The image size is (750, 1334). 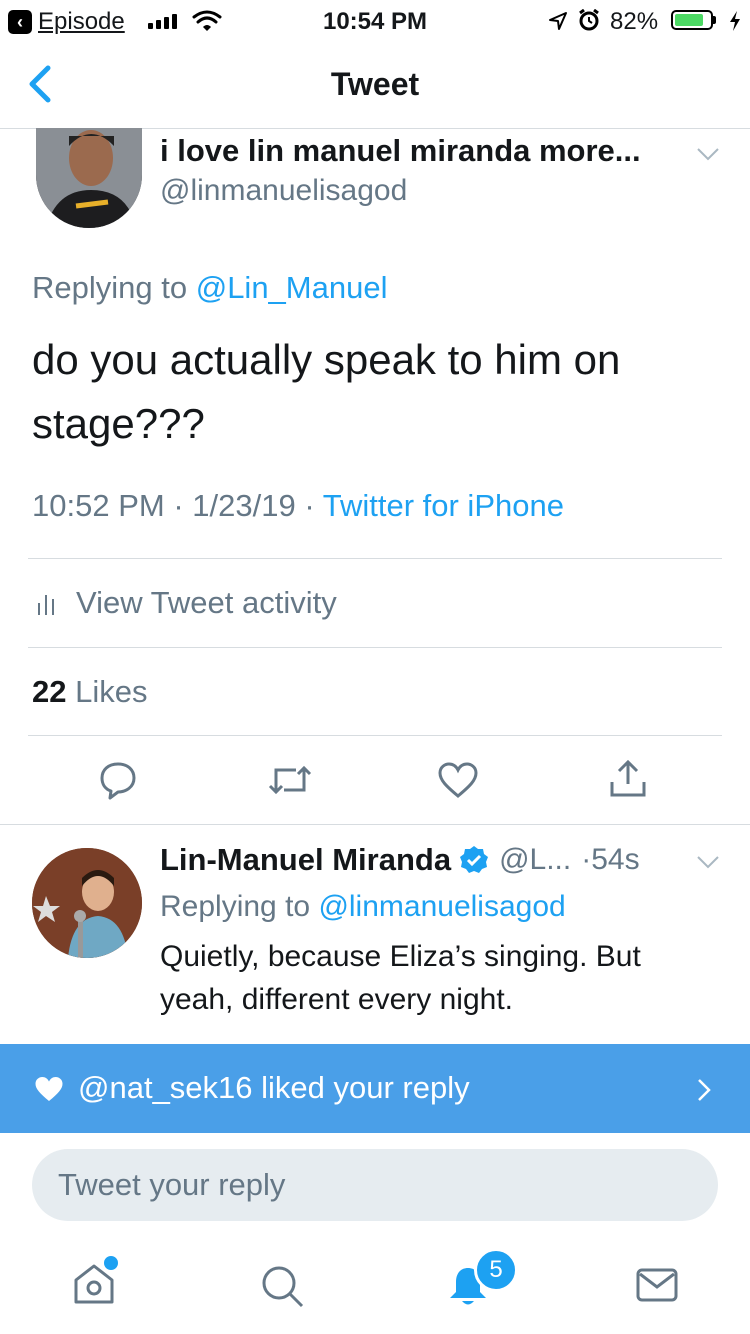 What do you see at coordinates (558, 21) in the screenshot?
I see `location-icon` at bounding box center [558, 21].